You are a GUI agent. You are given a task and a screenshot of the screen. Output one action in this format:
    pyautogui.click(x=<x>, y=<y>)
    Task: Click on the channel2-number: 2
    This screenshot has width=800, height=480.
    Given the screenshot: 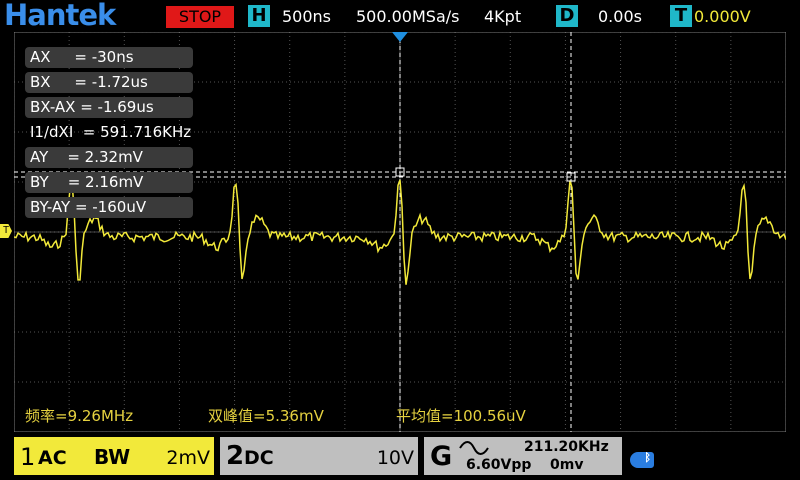 What is the action you would take?
    pyautogui.click(x=235, y=456)
    